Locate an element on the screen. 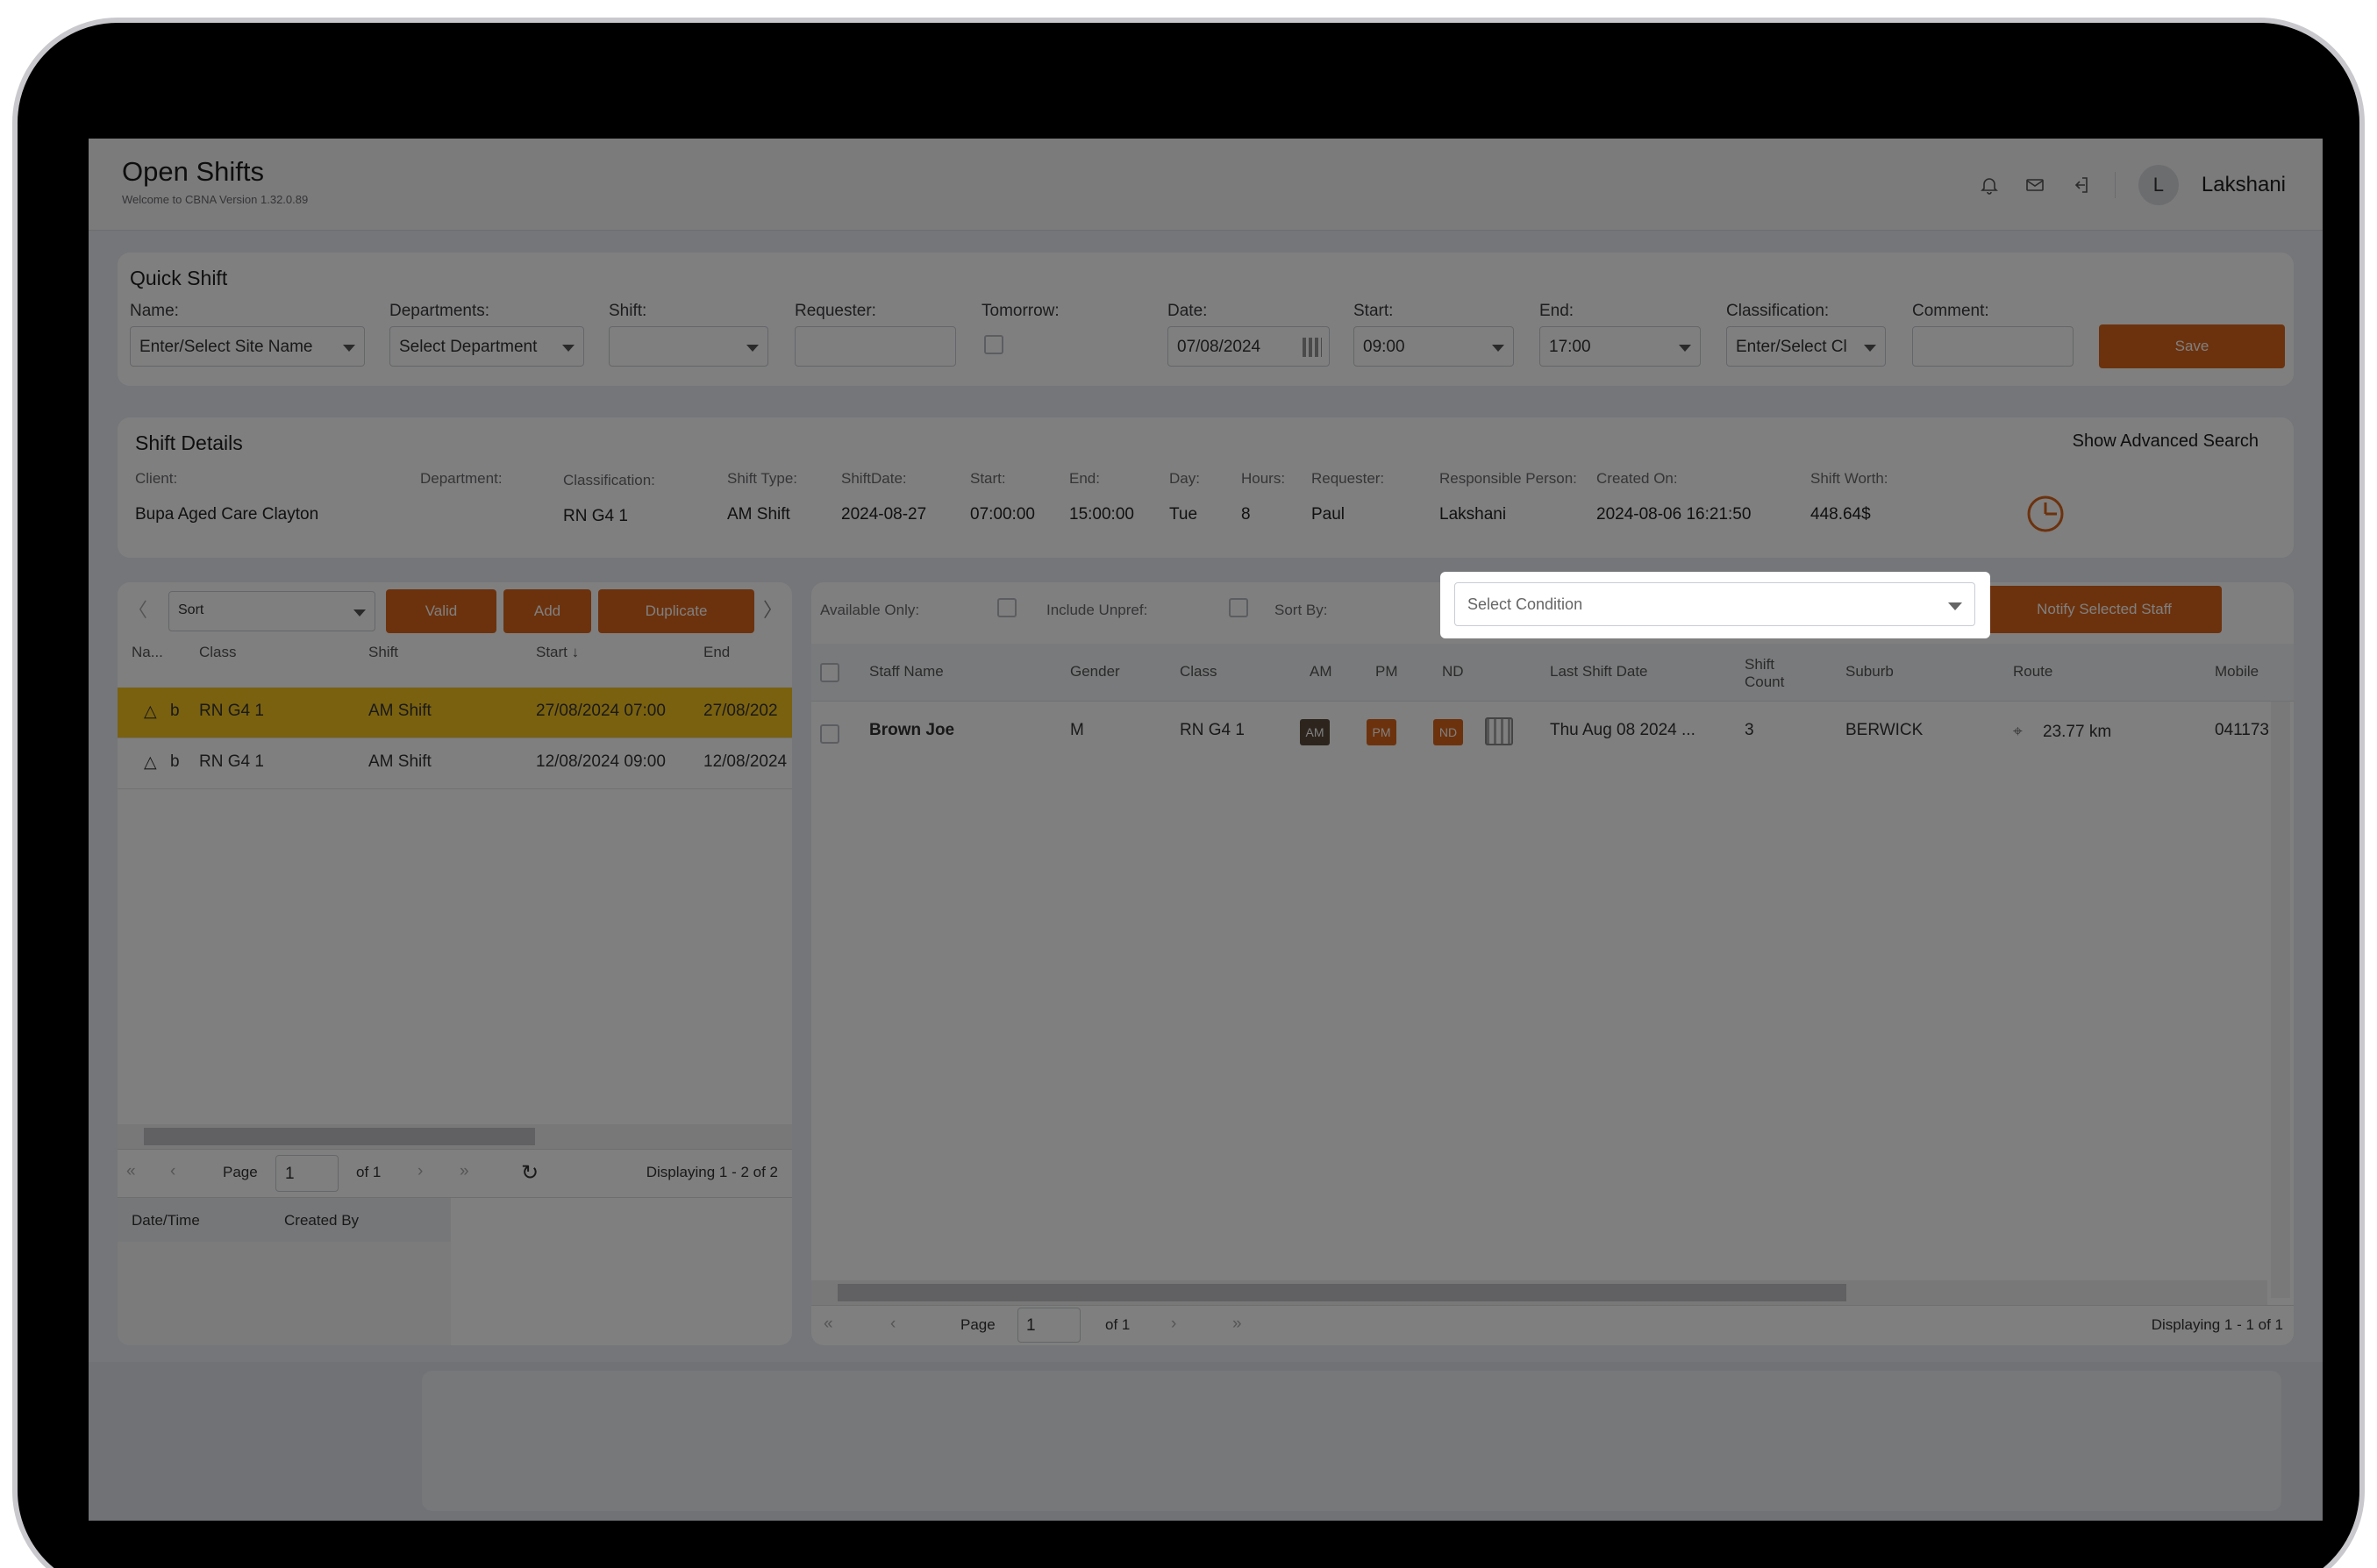  select-condition-dropdown: Select Condition is located at coordinates (1714, 604).